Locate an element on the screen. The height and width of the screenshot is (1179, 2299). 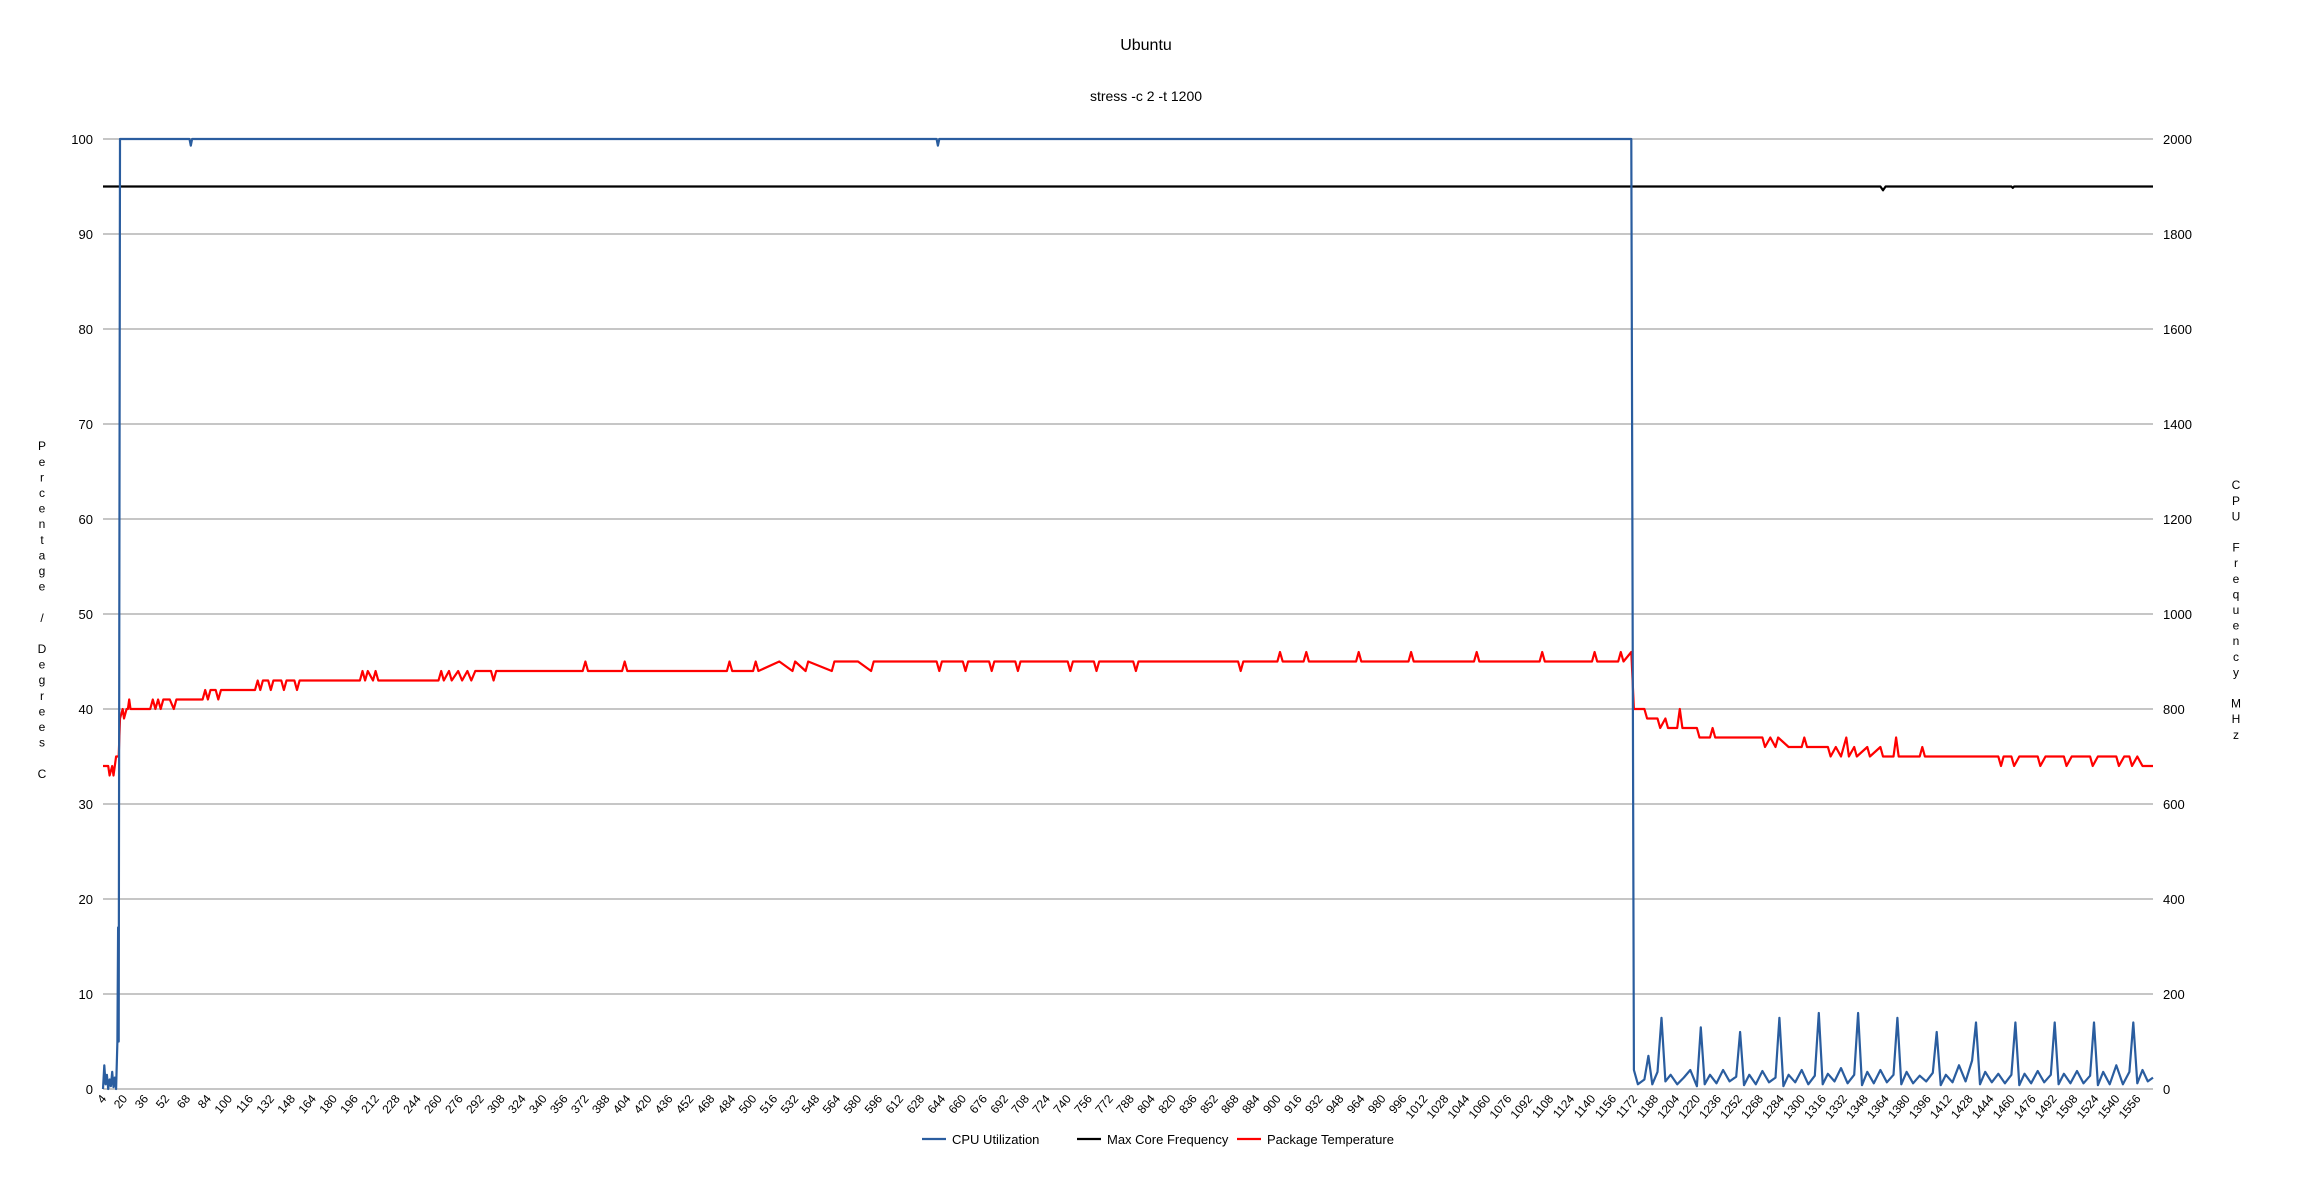
left-tick-label: 80 is located at coordinates (86, 329).